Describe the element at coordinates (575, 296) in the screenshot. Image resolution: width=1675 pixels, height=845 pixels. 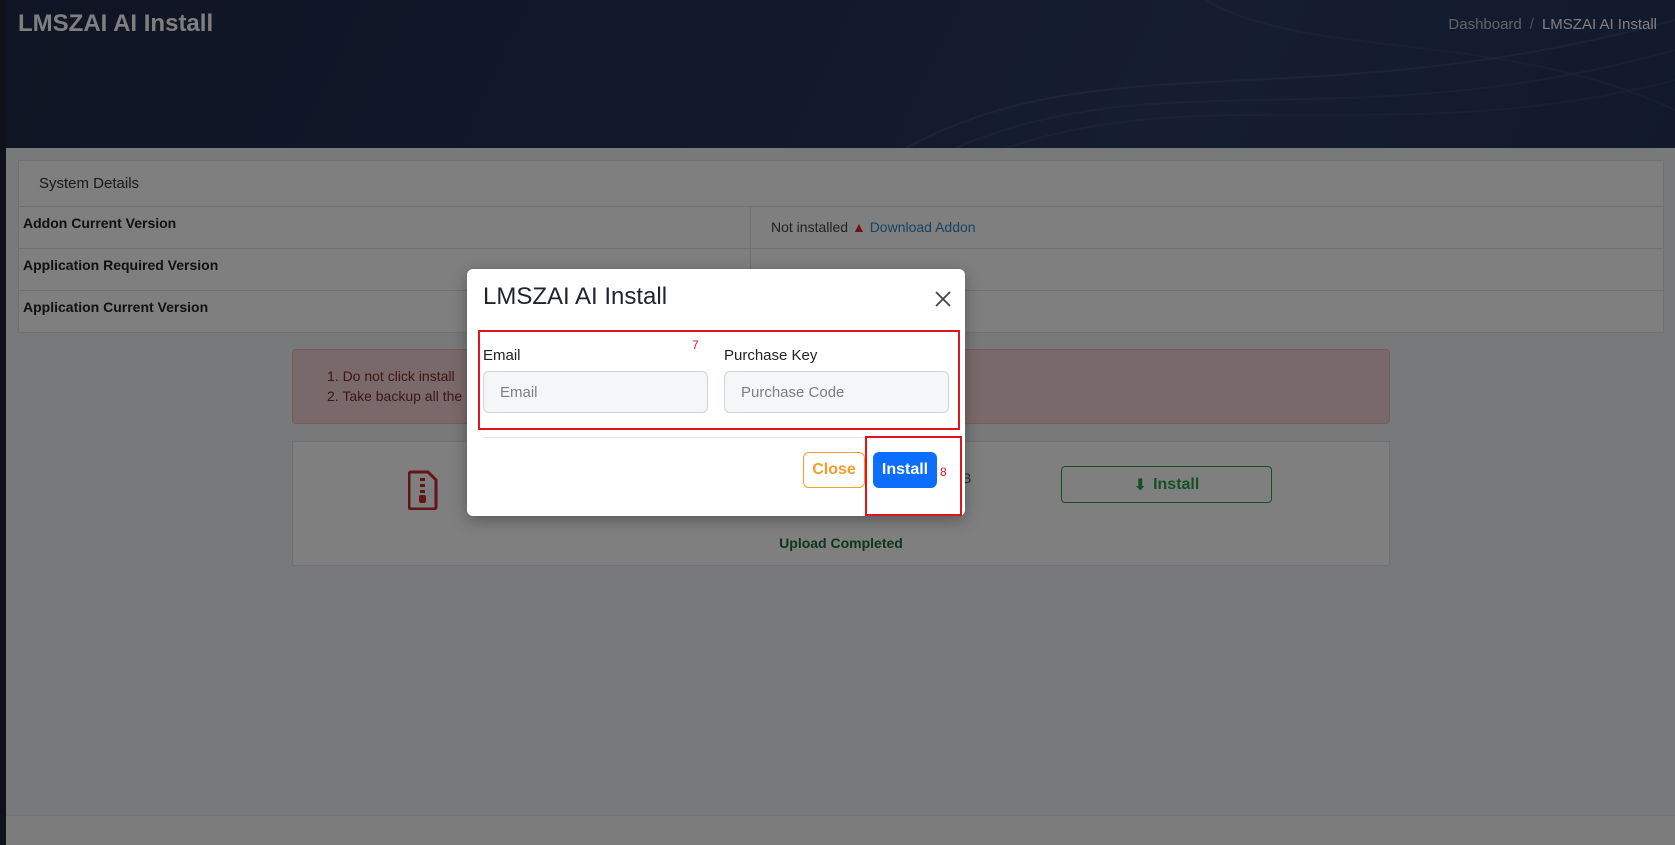
I see `modal-title: LMSZAI AI Install` at that location.